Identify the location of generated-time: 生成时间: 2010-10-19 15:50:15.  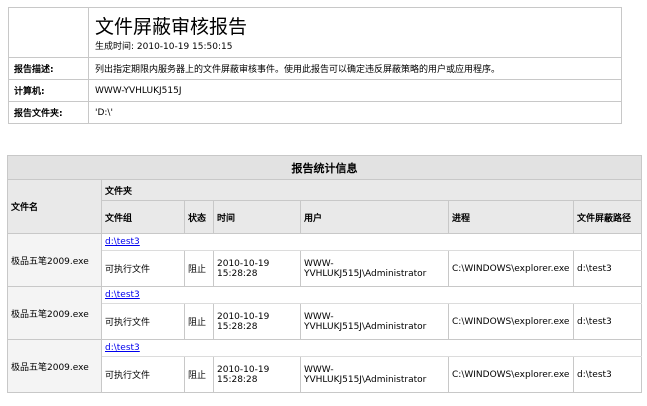
(164, 47).